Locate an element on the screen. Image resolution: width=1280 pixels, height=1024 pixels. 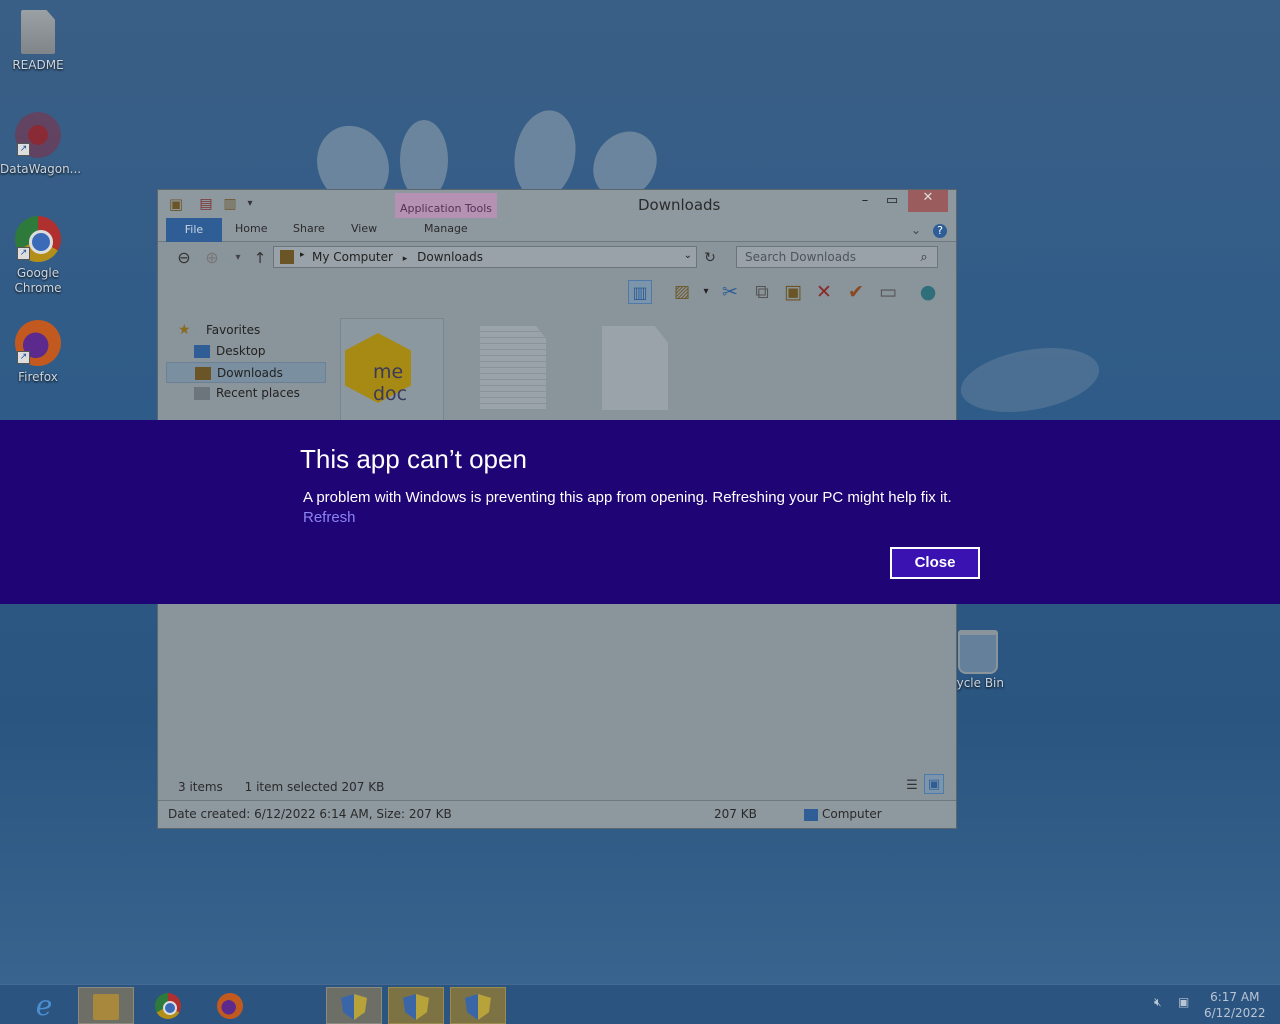
taskbar-firefox is located at coordinates (230, 1005).